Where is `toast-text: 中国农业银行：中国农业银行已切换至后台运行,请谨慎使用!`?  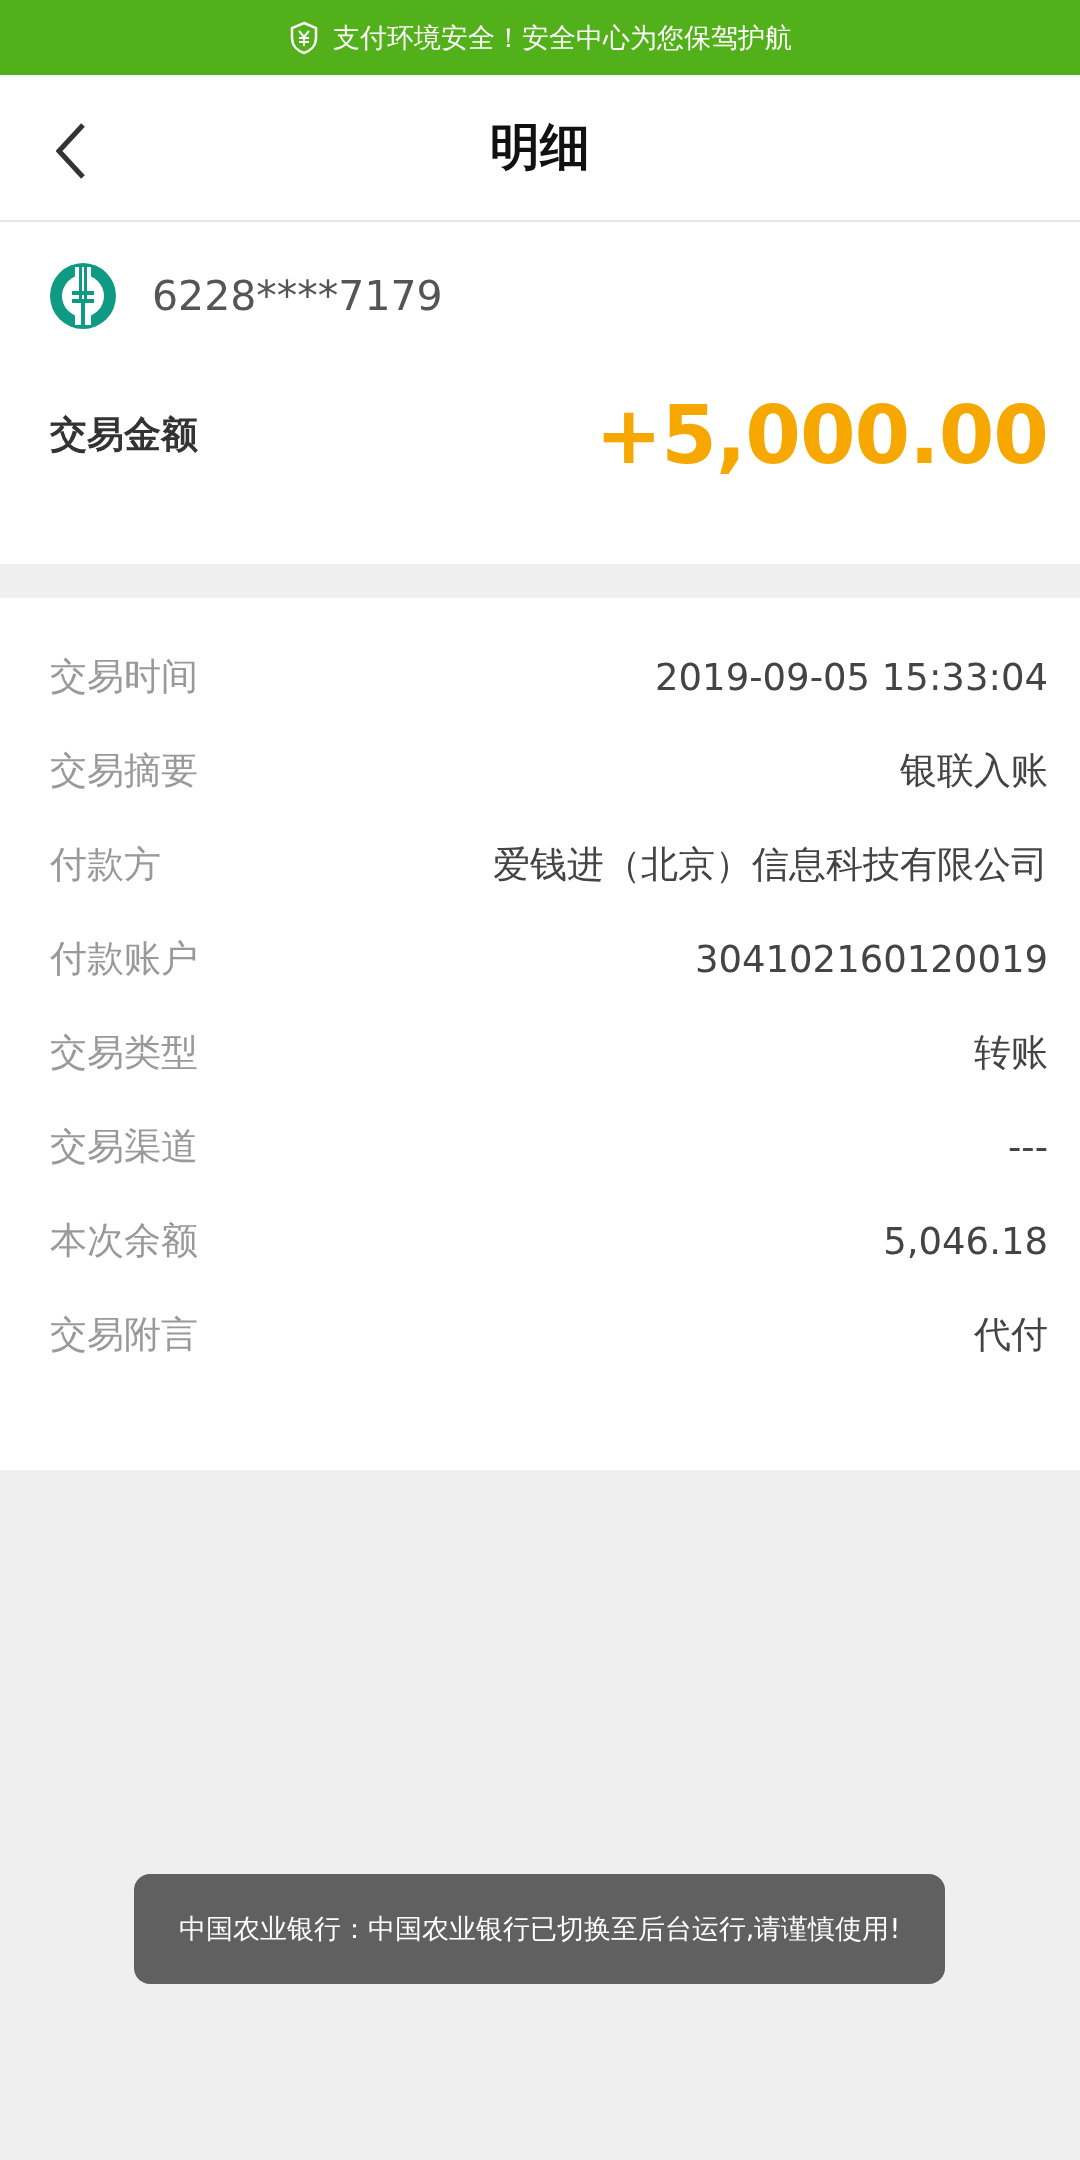 toast-text: 中国农业银行：中国农业银行已切换至后台运行,请谨慎使用! is located at coordinates (539, 1929).